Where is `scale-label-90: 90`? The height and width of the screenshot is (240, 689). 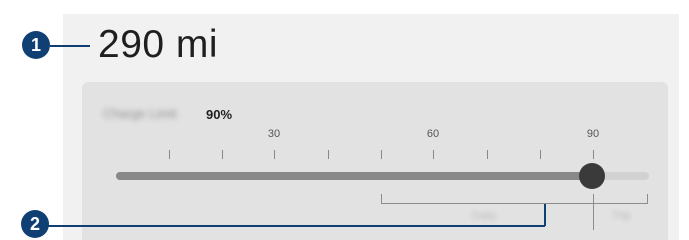
scale-label-90: 90 is located at coordinates (593, 134).